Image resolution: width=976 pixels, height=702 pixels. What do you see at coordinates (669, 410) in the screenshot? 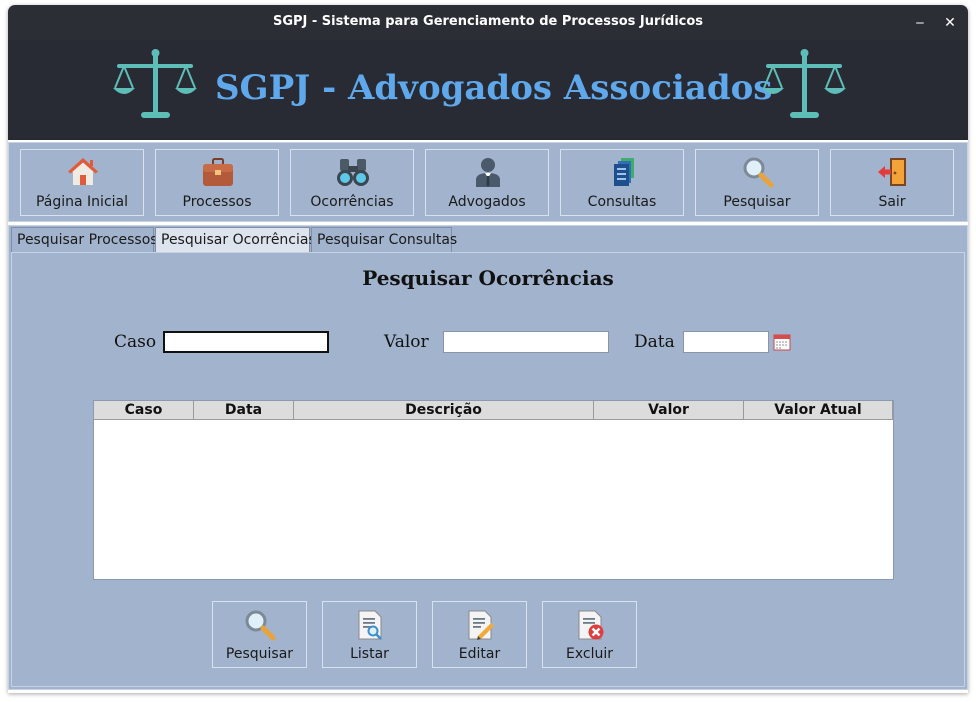
I see `column-header-valor: Valor` at bounding box center [669, 410].